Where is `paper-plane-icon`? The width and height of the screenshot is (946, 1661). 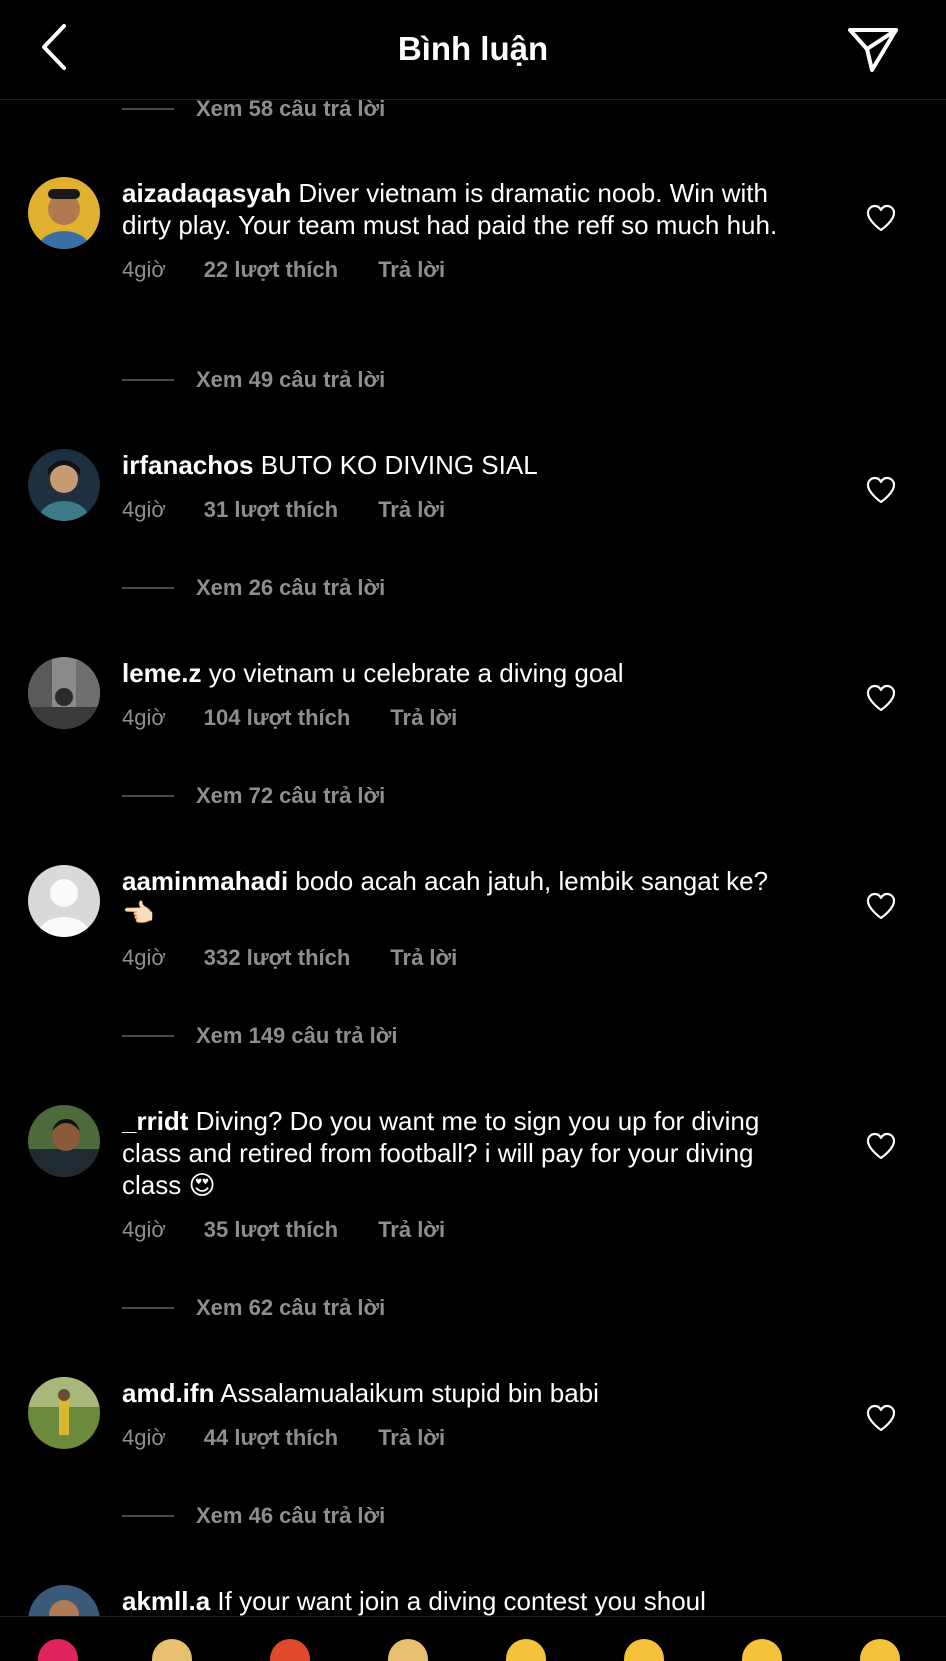 paper-plane-icon is located at coordinates (873, 50).